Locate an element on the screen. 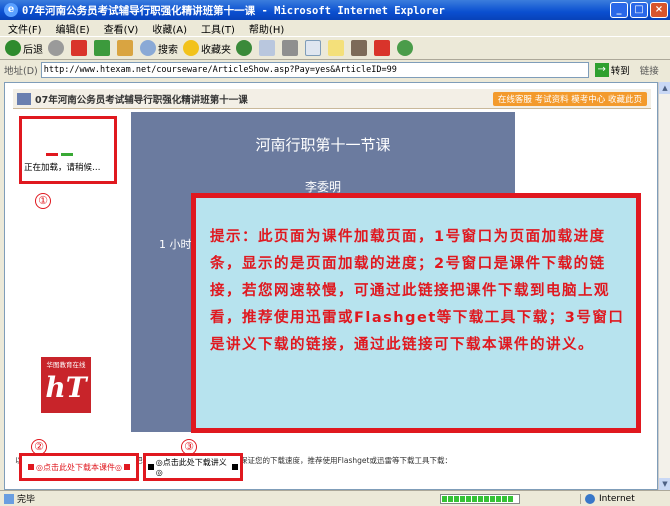 This screenshot has width=670, height=506. menu-file: 文件(F) is located at coordinates (25, 28).